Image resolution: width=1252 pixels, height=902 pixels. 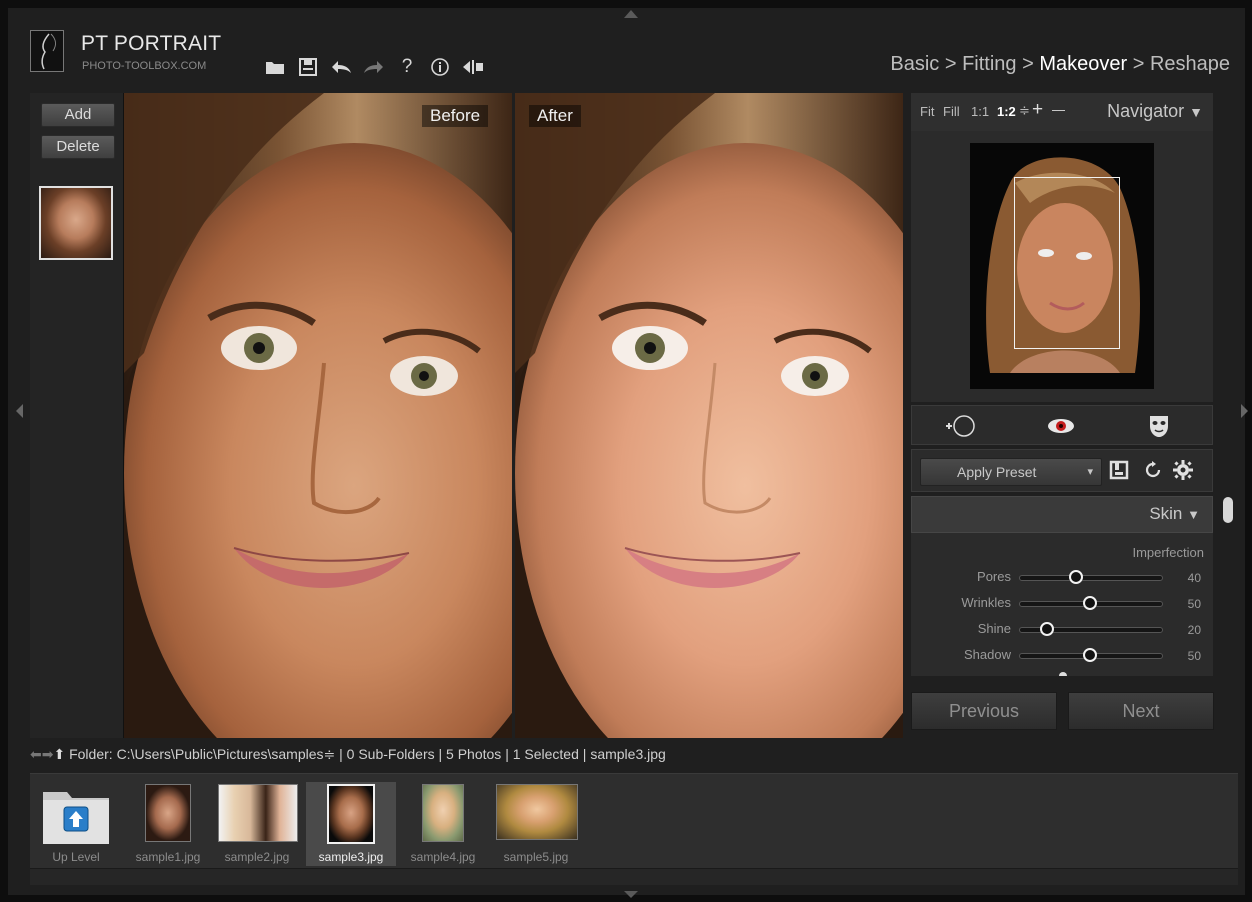 What do you see at coordinates (48, 754) in the screenshot?
I see `forward-arrow-icon: ➡` at bounding box center [48, 754].